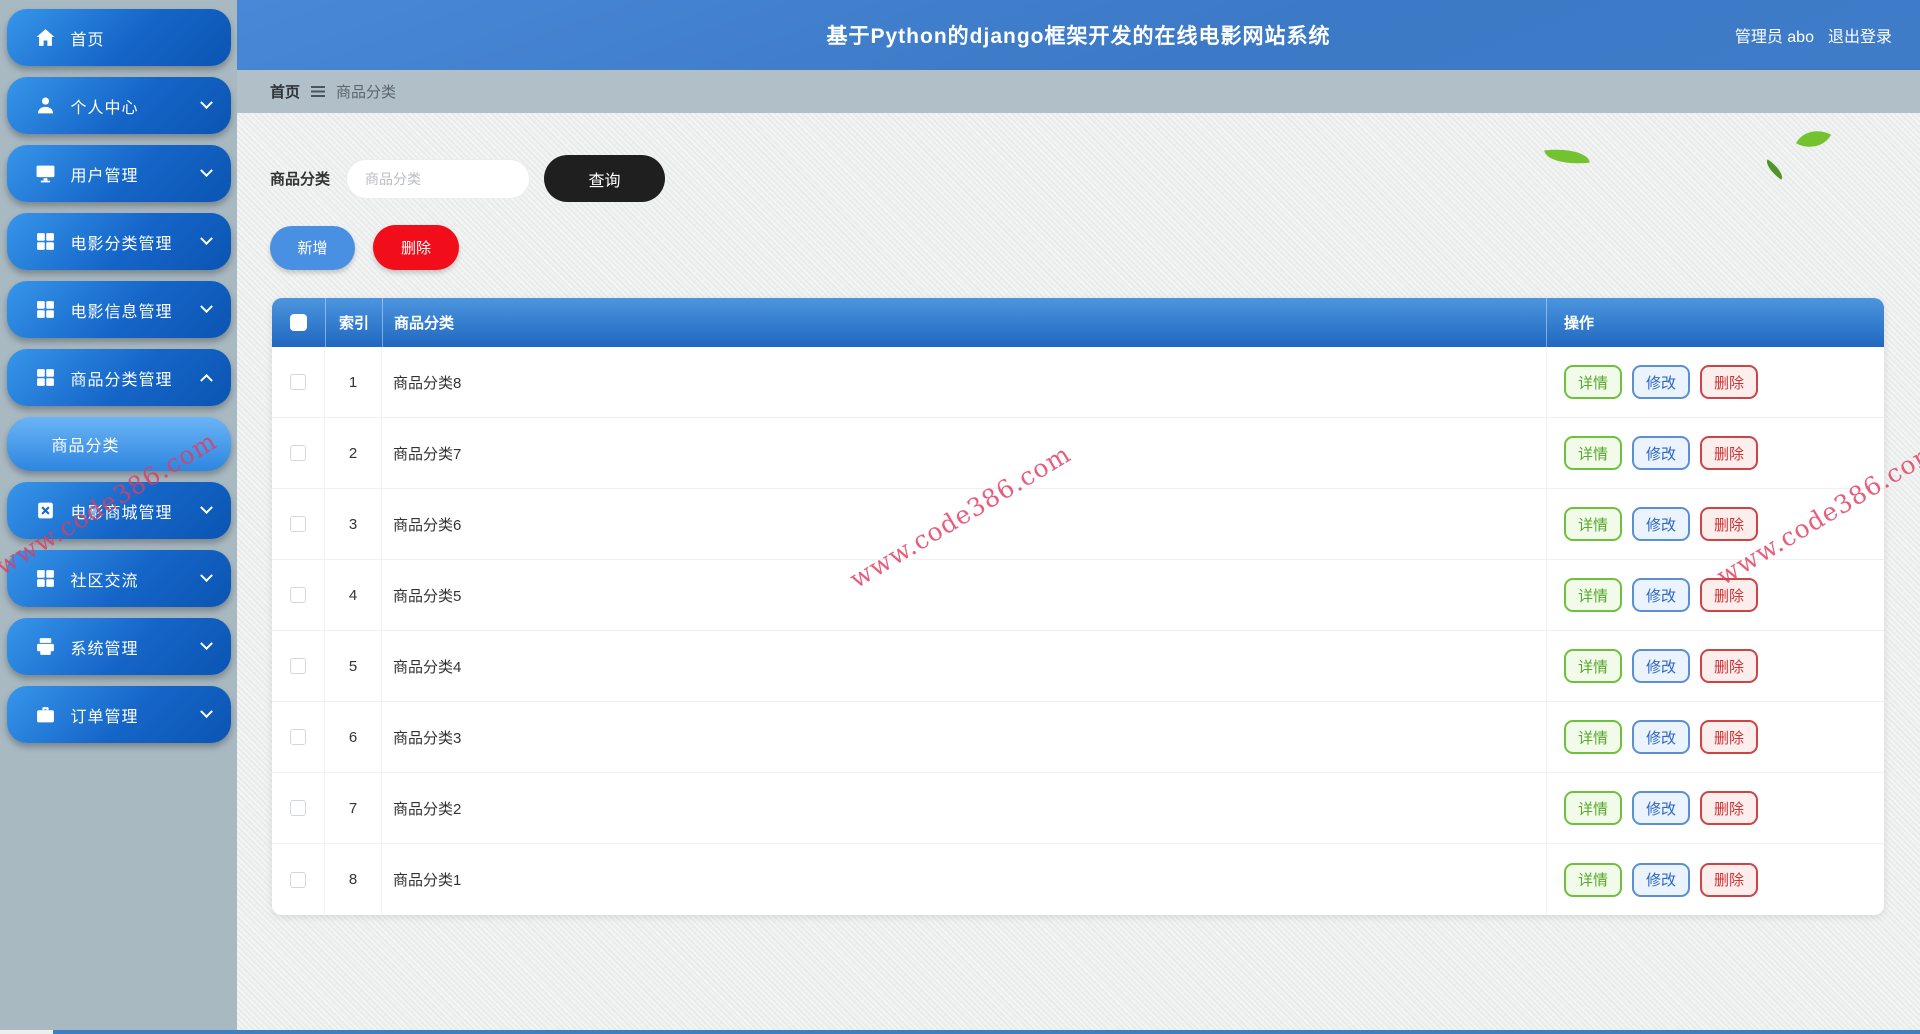 The image size is (1920, 1034). I want to click on sidebar-item-2: 个人中心, so click(118, 105).